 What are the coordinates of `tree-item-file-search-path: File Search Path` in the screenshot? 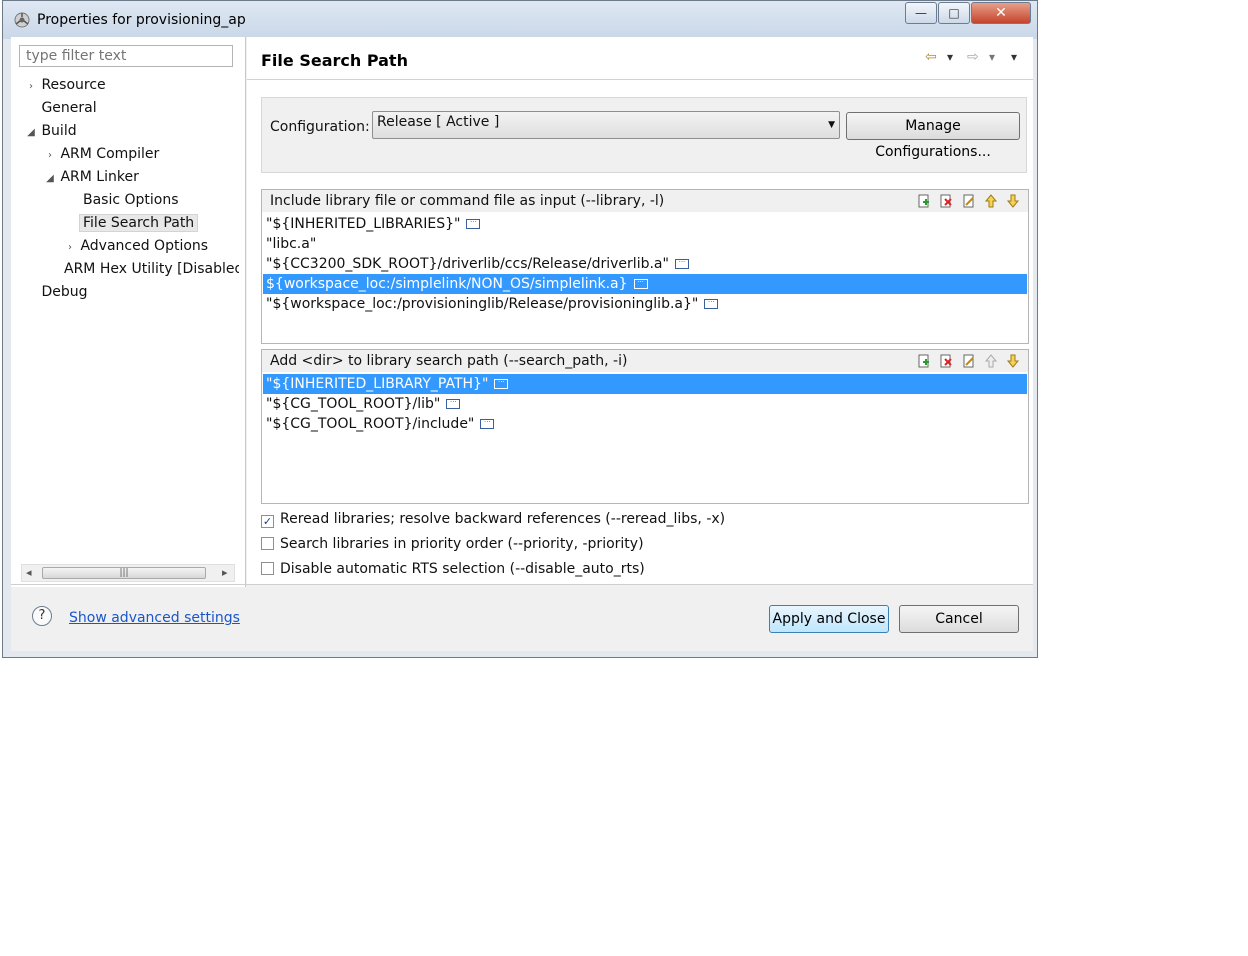 It's located at (139, 223).